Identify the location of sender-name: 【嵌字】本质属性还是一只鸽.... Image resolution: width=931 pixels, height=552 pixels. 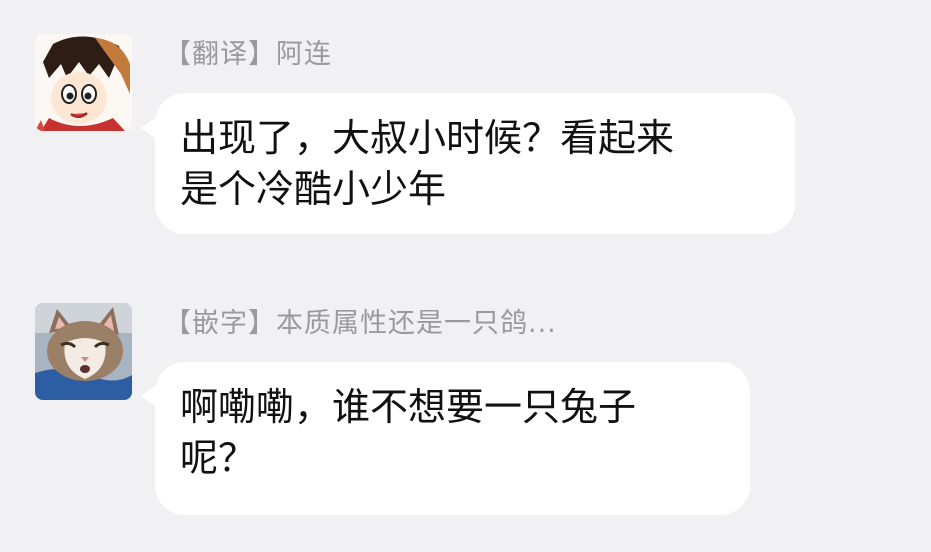
(360, 323).